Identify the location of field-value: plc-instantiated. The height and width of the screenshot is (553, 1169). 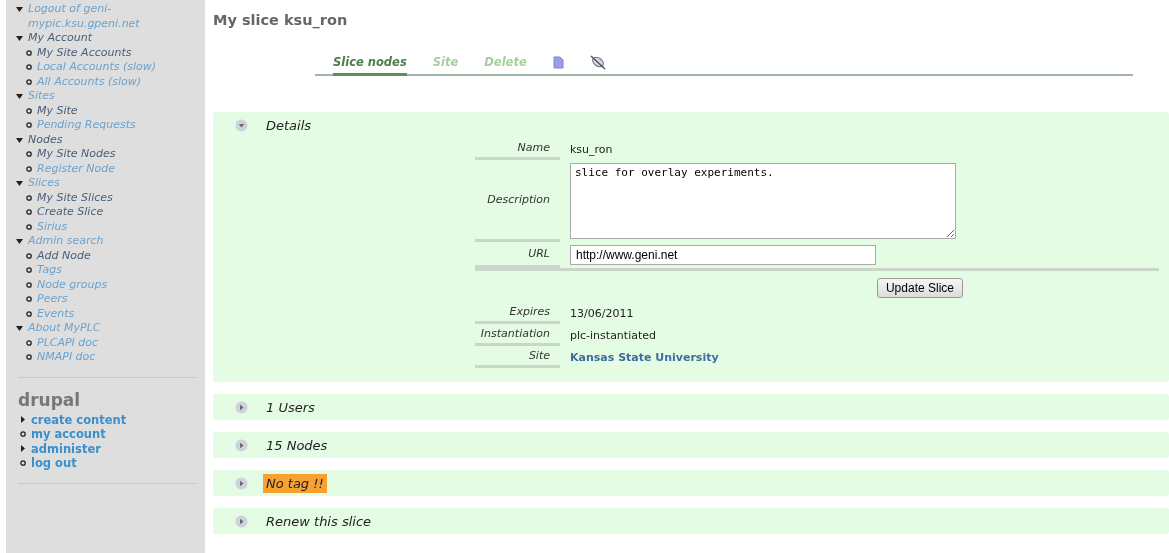
(613, 335).